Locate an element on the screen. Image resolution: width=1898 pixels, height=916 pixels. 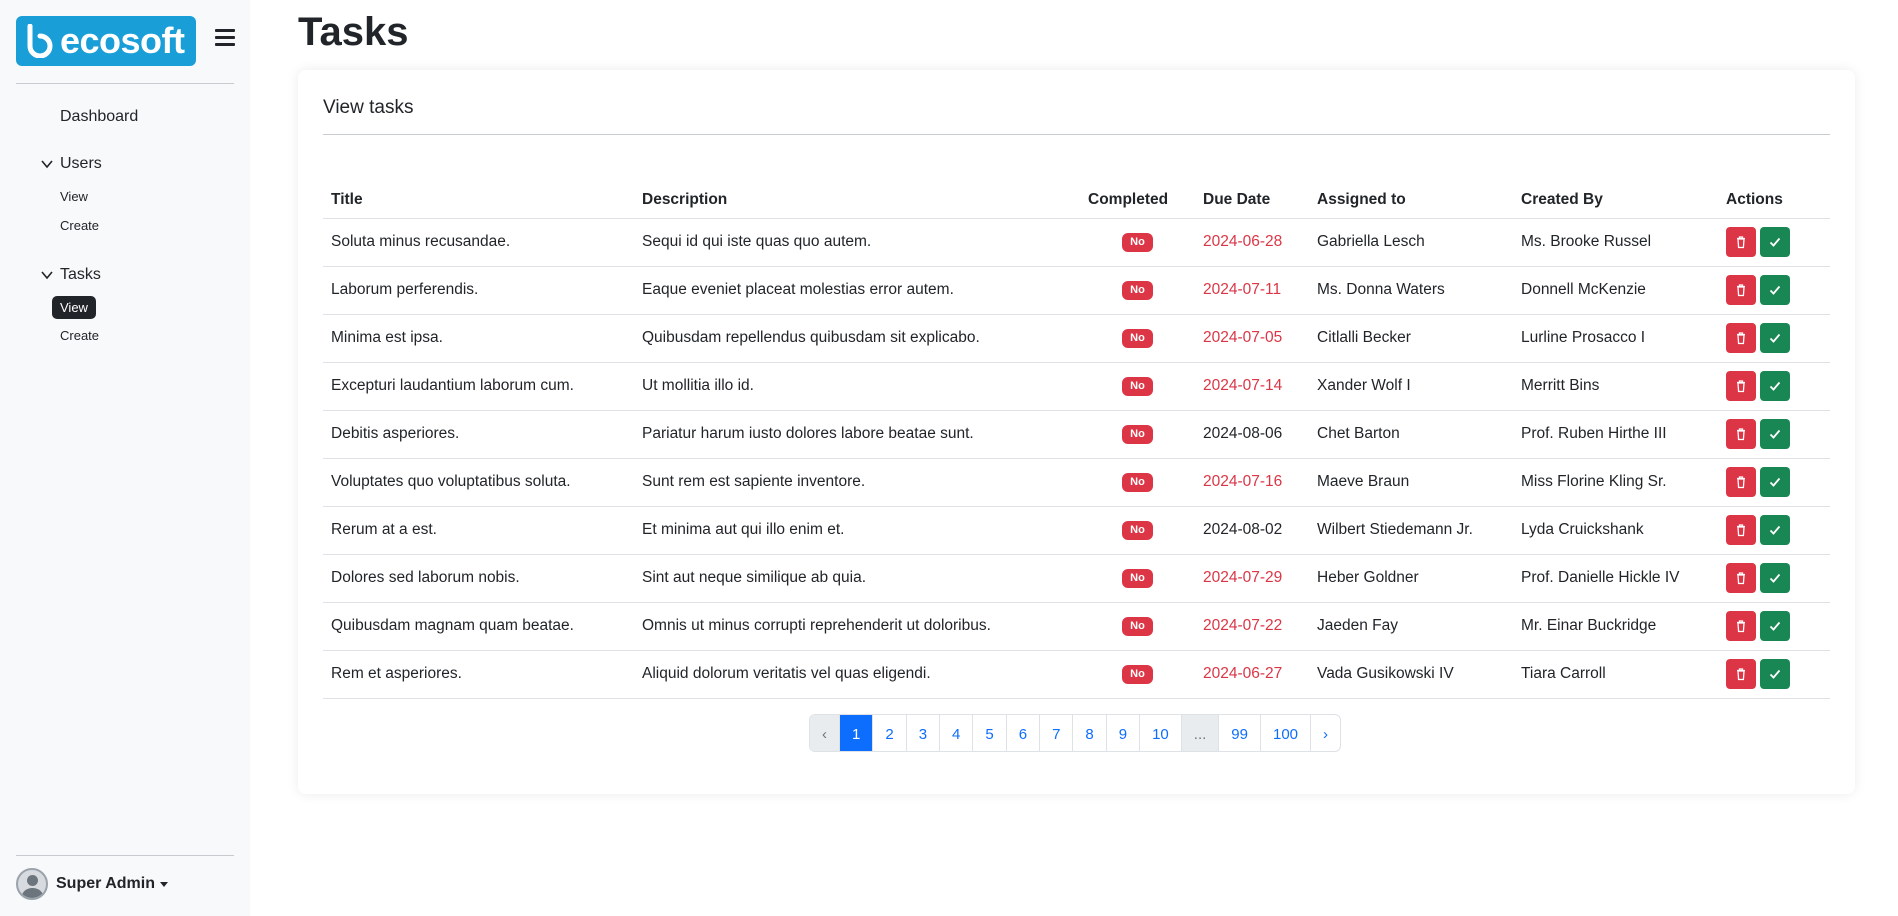
logo: ecosoft is located at coordinates (106, 41).